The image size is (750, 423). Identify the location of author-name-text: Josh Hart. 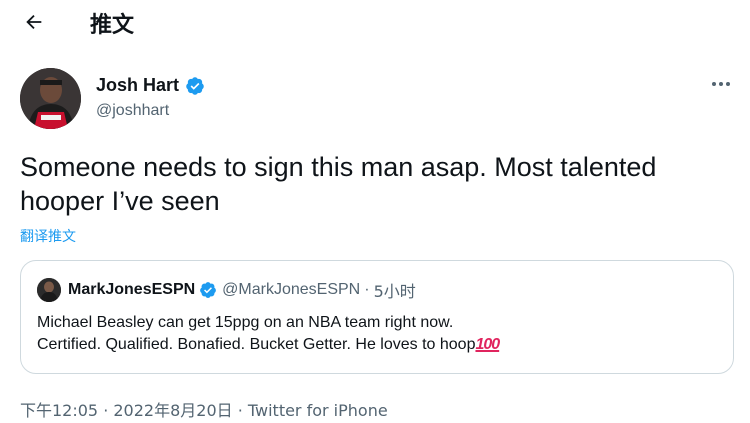
(138, 85).